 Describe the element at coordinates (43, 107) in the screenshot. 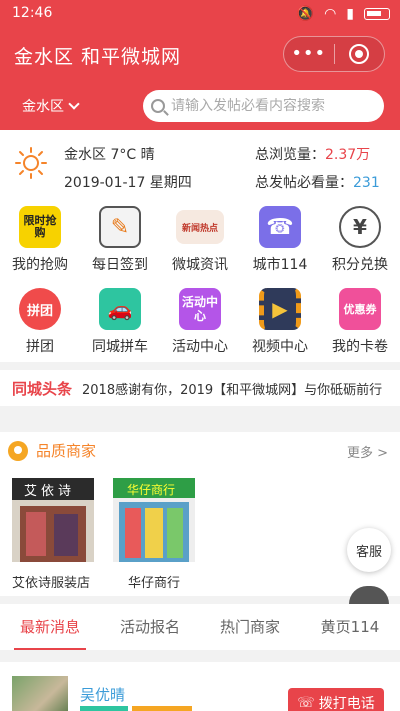

I see `district-label: 金水区` at that location.